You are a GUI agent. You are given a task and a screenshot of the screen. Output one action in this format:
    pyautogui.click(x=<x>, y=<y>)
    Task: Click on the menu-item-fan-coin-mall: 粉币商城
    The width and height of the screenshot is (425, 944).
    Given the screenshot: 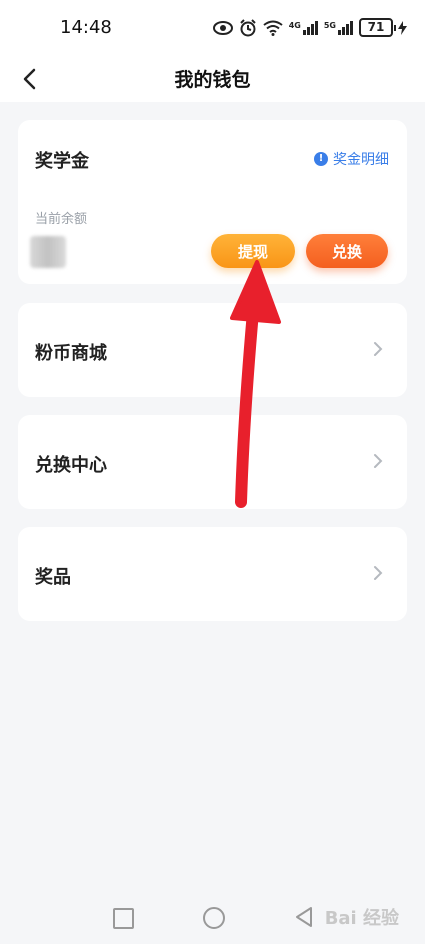 What is the action you would take?
    pyautogui.click(x=212, y=350)
    